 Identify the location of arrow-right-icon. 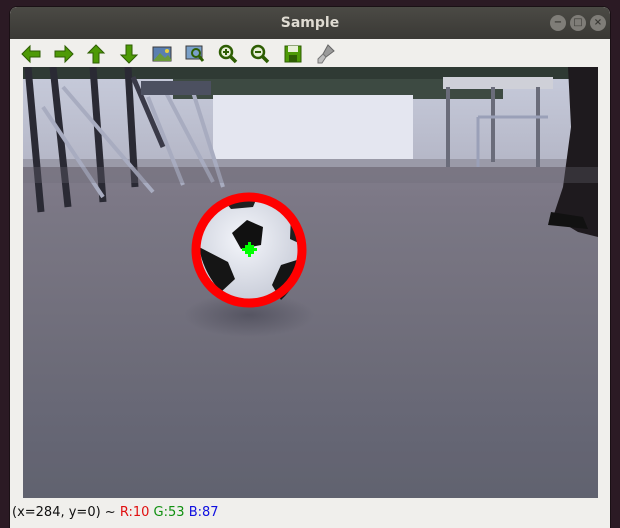
(64, 54).